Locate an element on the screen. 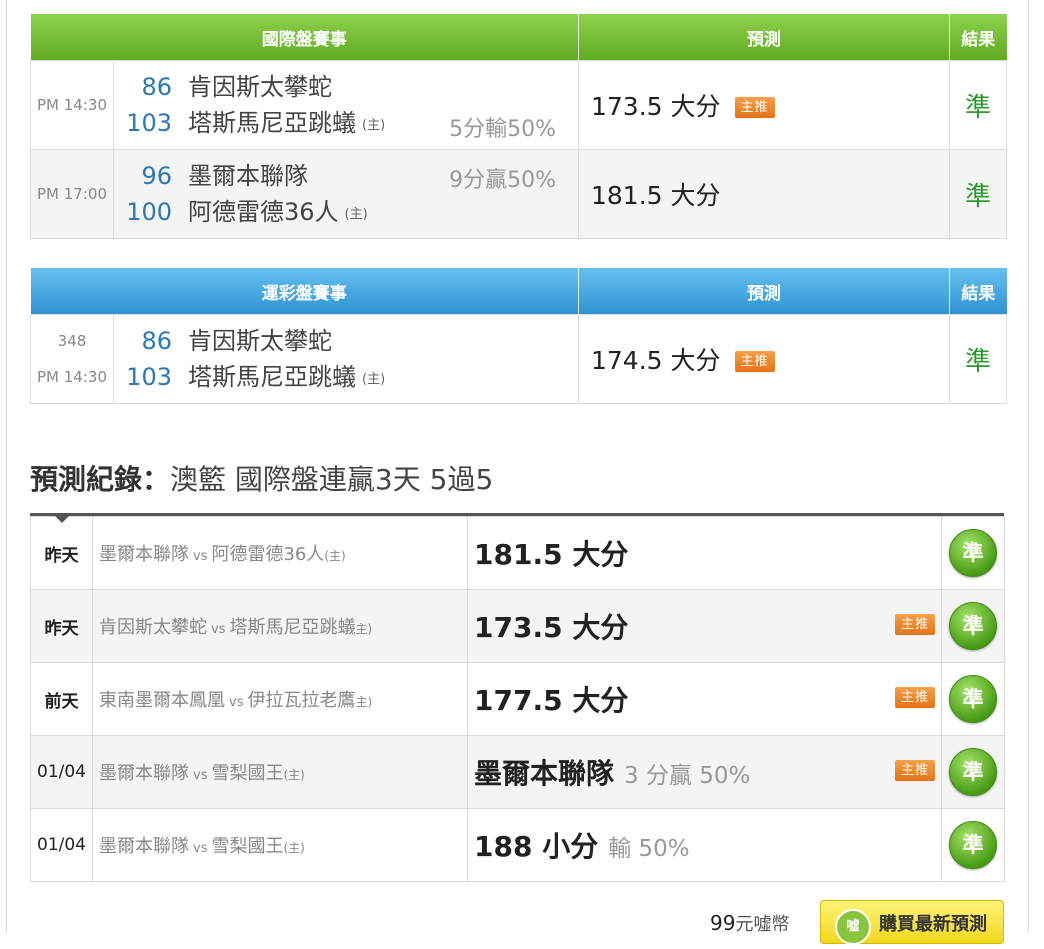  handicap-text: 5分輸50% is located at coordinates (502, 129).